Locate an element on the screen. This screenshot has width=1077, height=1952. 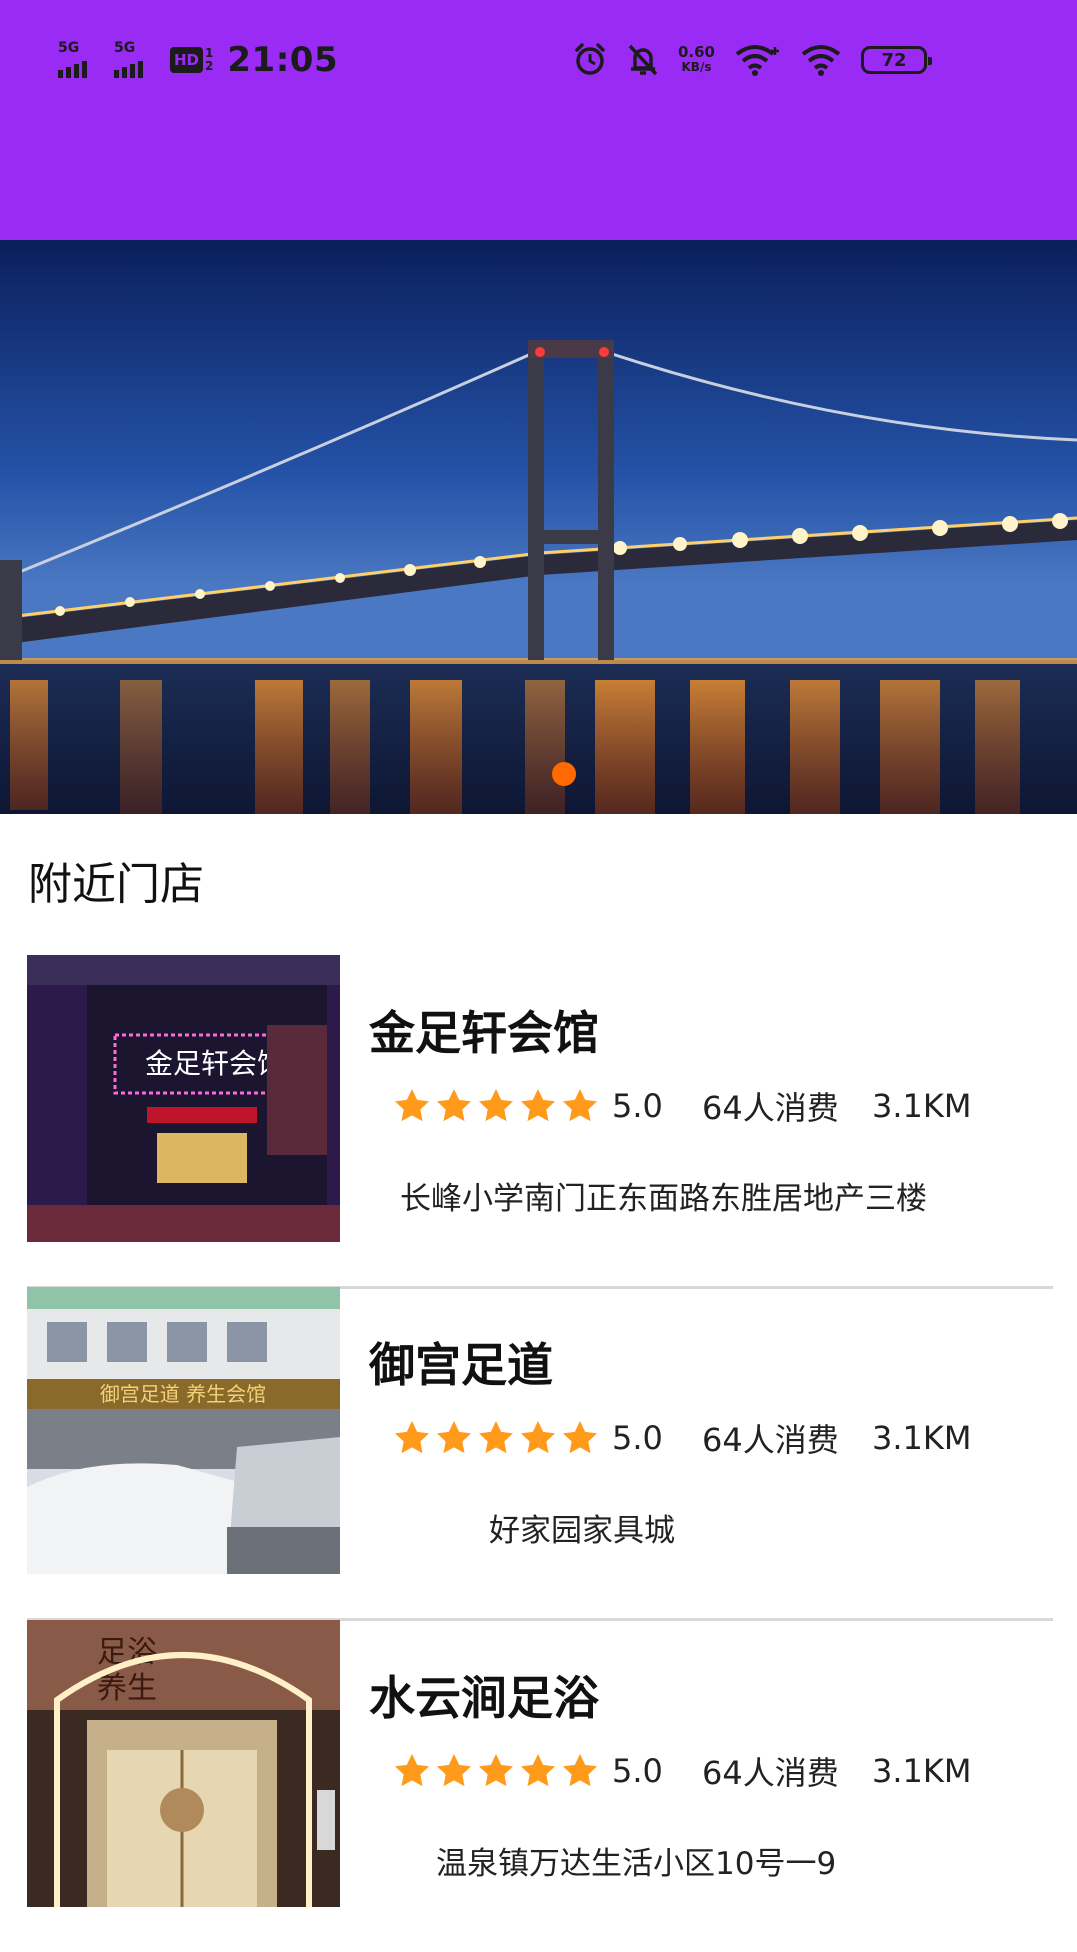
battery-icon: 72 is located at coordinates (896, 60).